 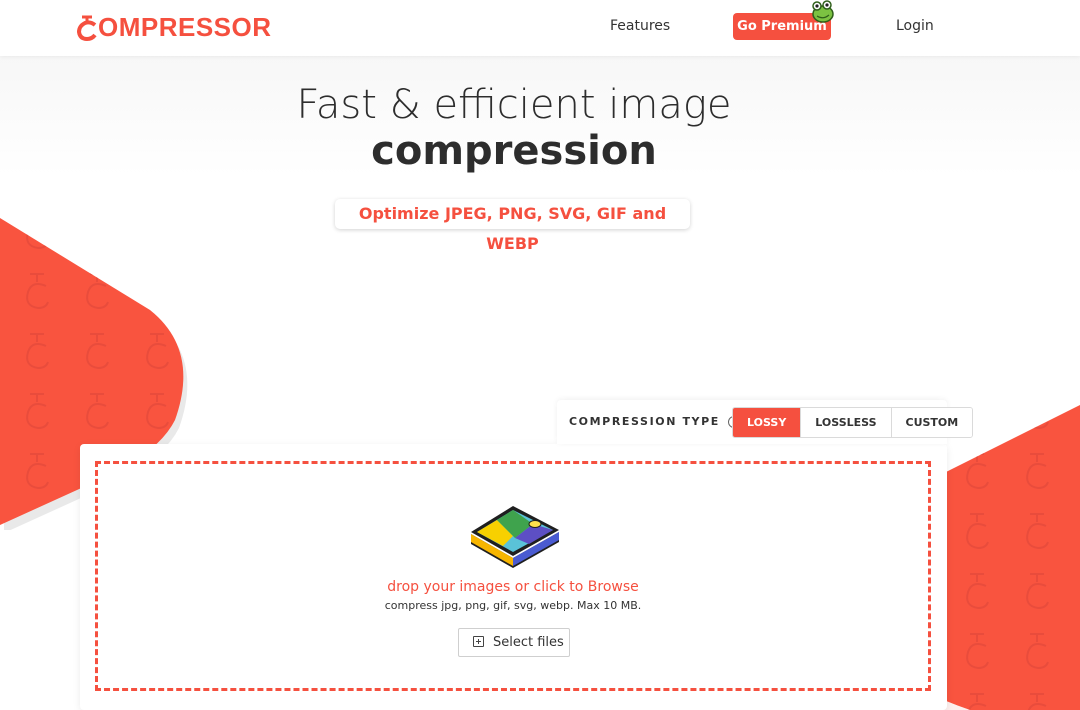 I want to click on select-files-label: Select files, so click(x=528, y=642).